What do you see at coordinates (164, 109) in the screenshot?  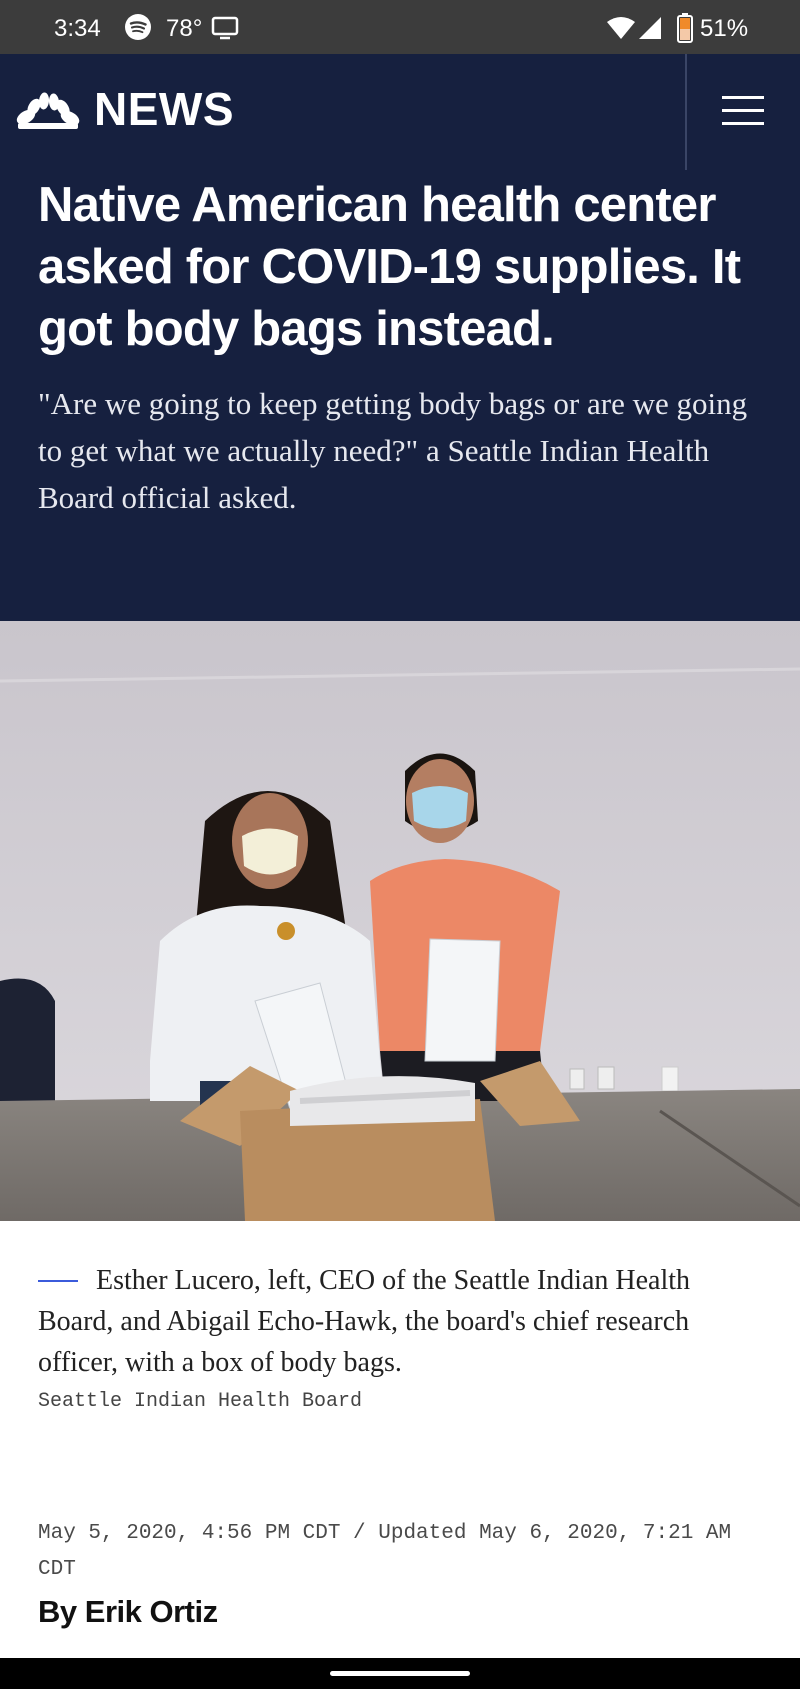 I see `logo-text: NEWS` at bounding box center [164, 109].